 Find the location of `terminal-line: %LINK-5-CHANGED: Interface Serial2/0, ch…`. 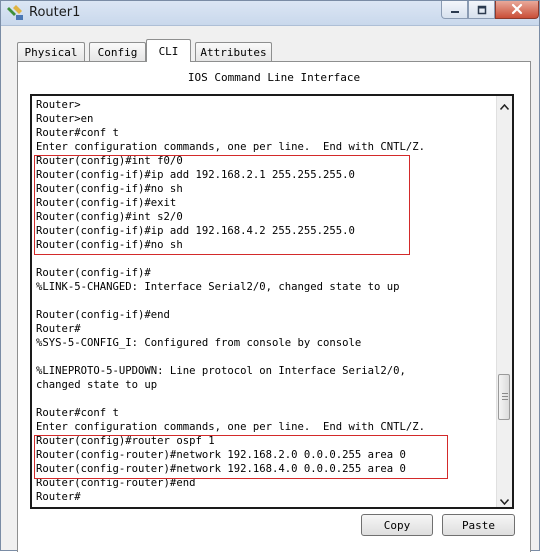

terminal-line: %LINK-5-CHANGED: Interface Serial2/0, ch… is located at coordinates (218, 287).